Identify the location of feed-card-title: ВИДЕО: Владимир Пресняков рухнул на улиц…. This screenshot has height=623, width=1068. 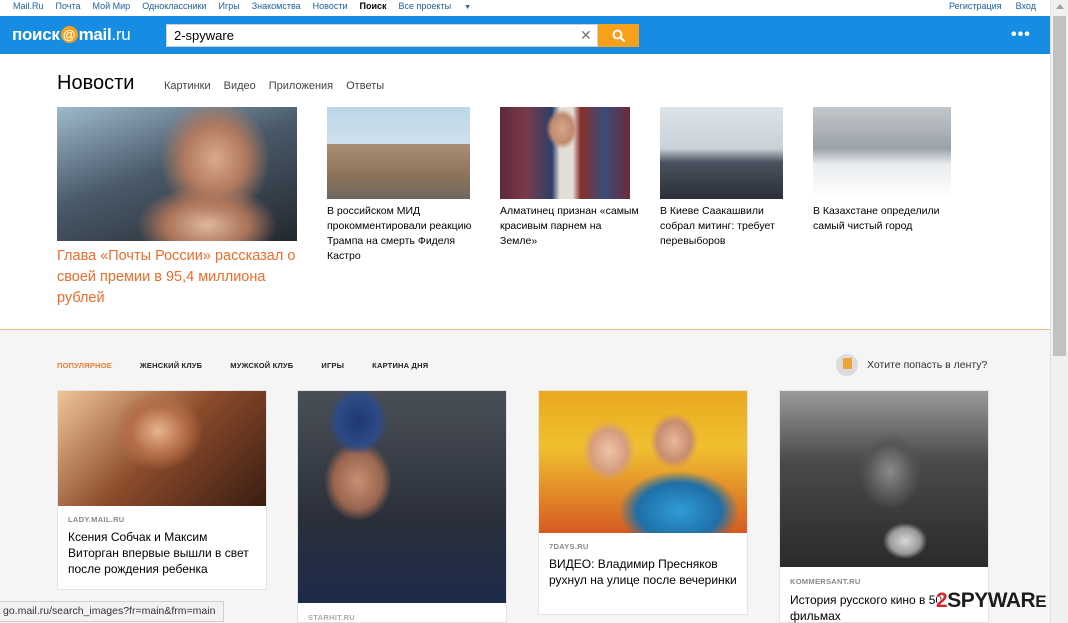
(643, 572).